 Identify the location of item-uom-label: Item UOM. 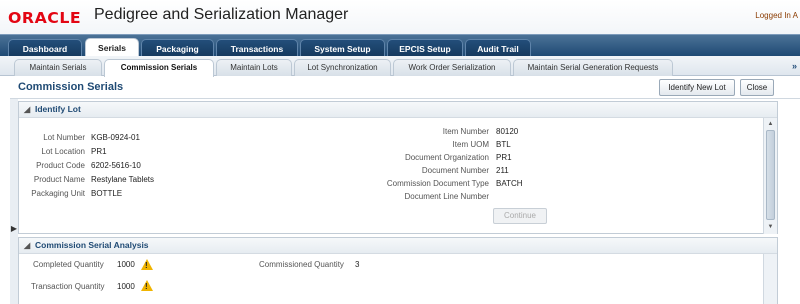
(470, 144).